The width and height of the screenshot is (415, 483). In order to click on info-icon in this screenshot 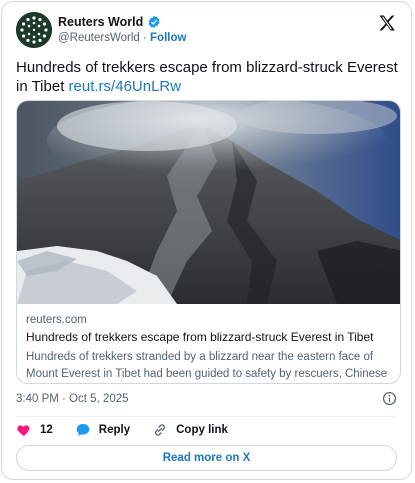, I will do `click(389, 398)`.